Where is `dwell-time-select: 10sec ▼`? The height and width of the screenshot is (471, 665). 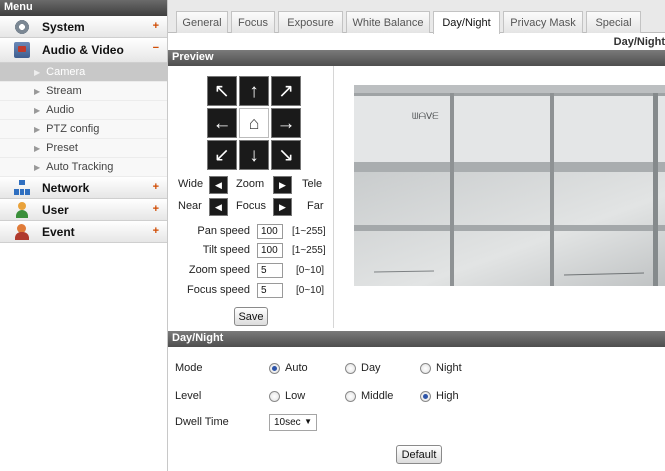
dwell-time-select: 10sec ▼ is located at coordinates (293, 422).